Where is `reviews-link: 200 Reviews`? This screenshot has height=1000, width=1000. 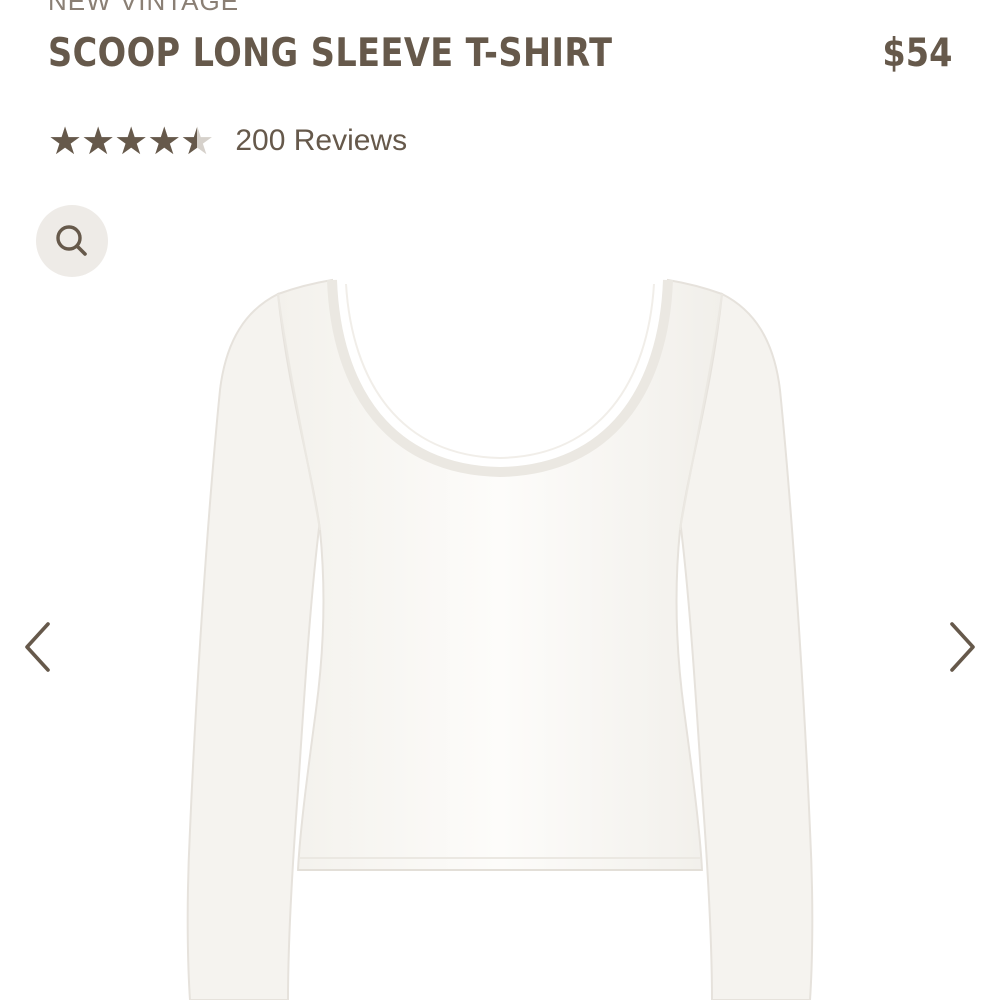
reviews-link: 200 Reviews is located at coordinates (321, 141).